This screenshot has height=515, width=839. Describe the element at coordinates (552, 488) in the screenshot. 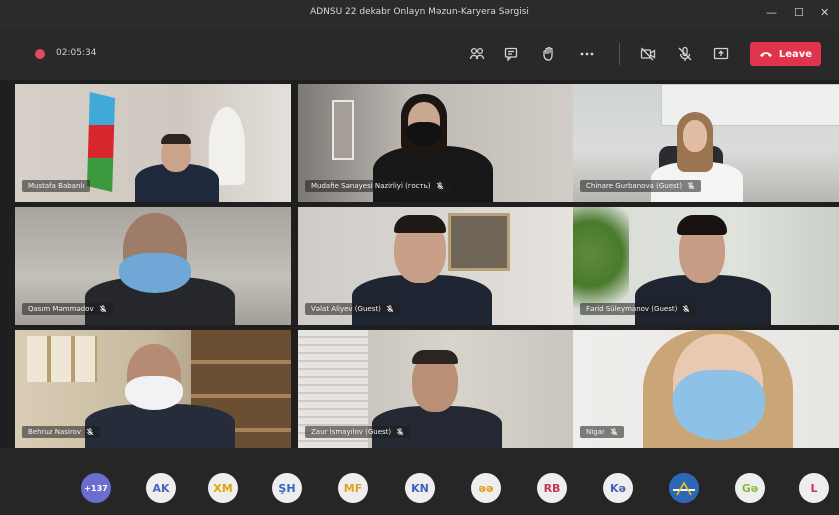

I see `attendee-avatar: RB` at that location.